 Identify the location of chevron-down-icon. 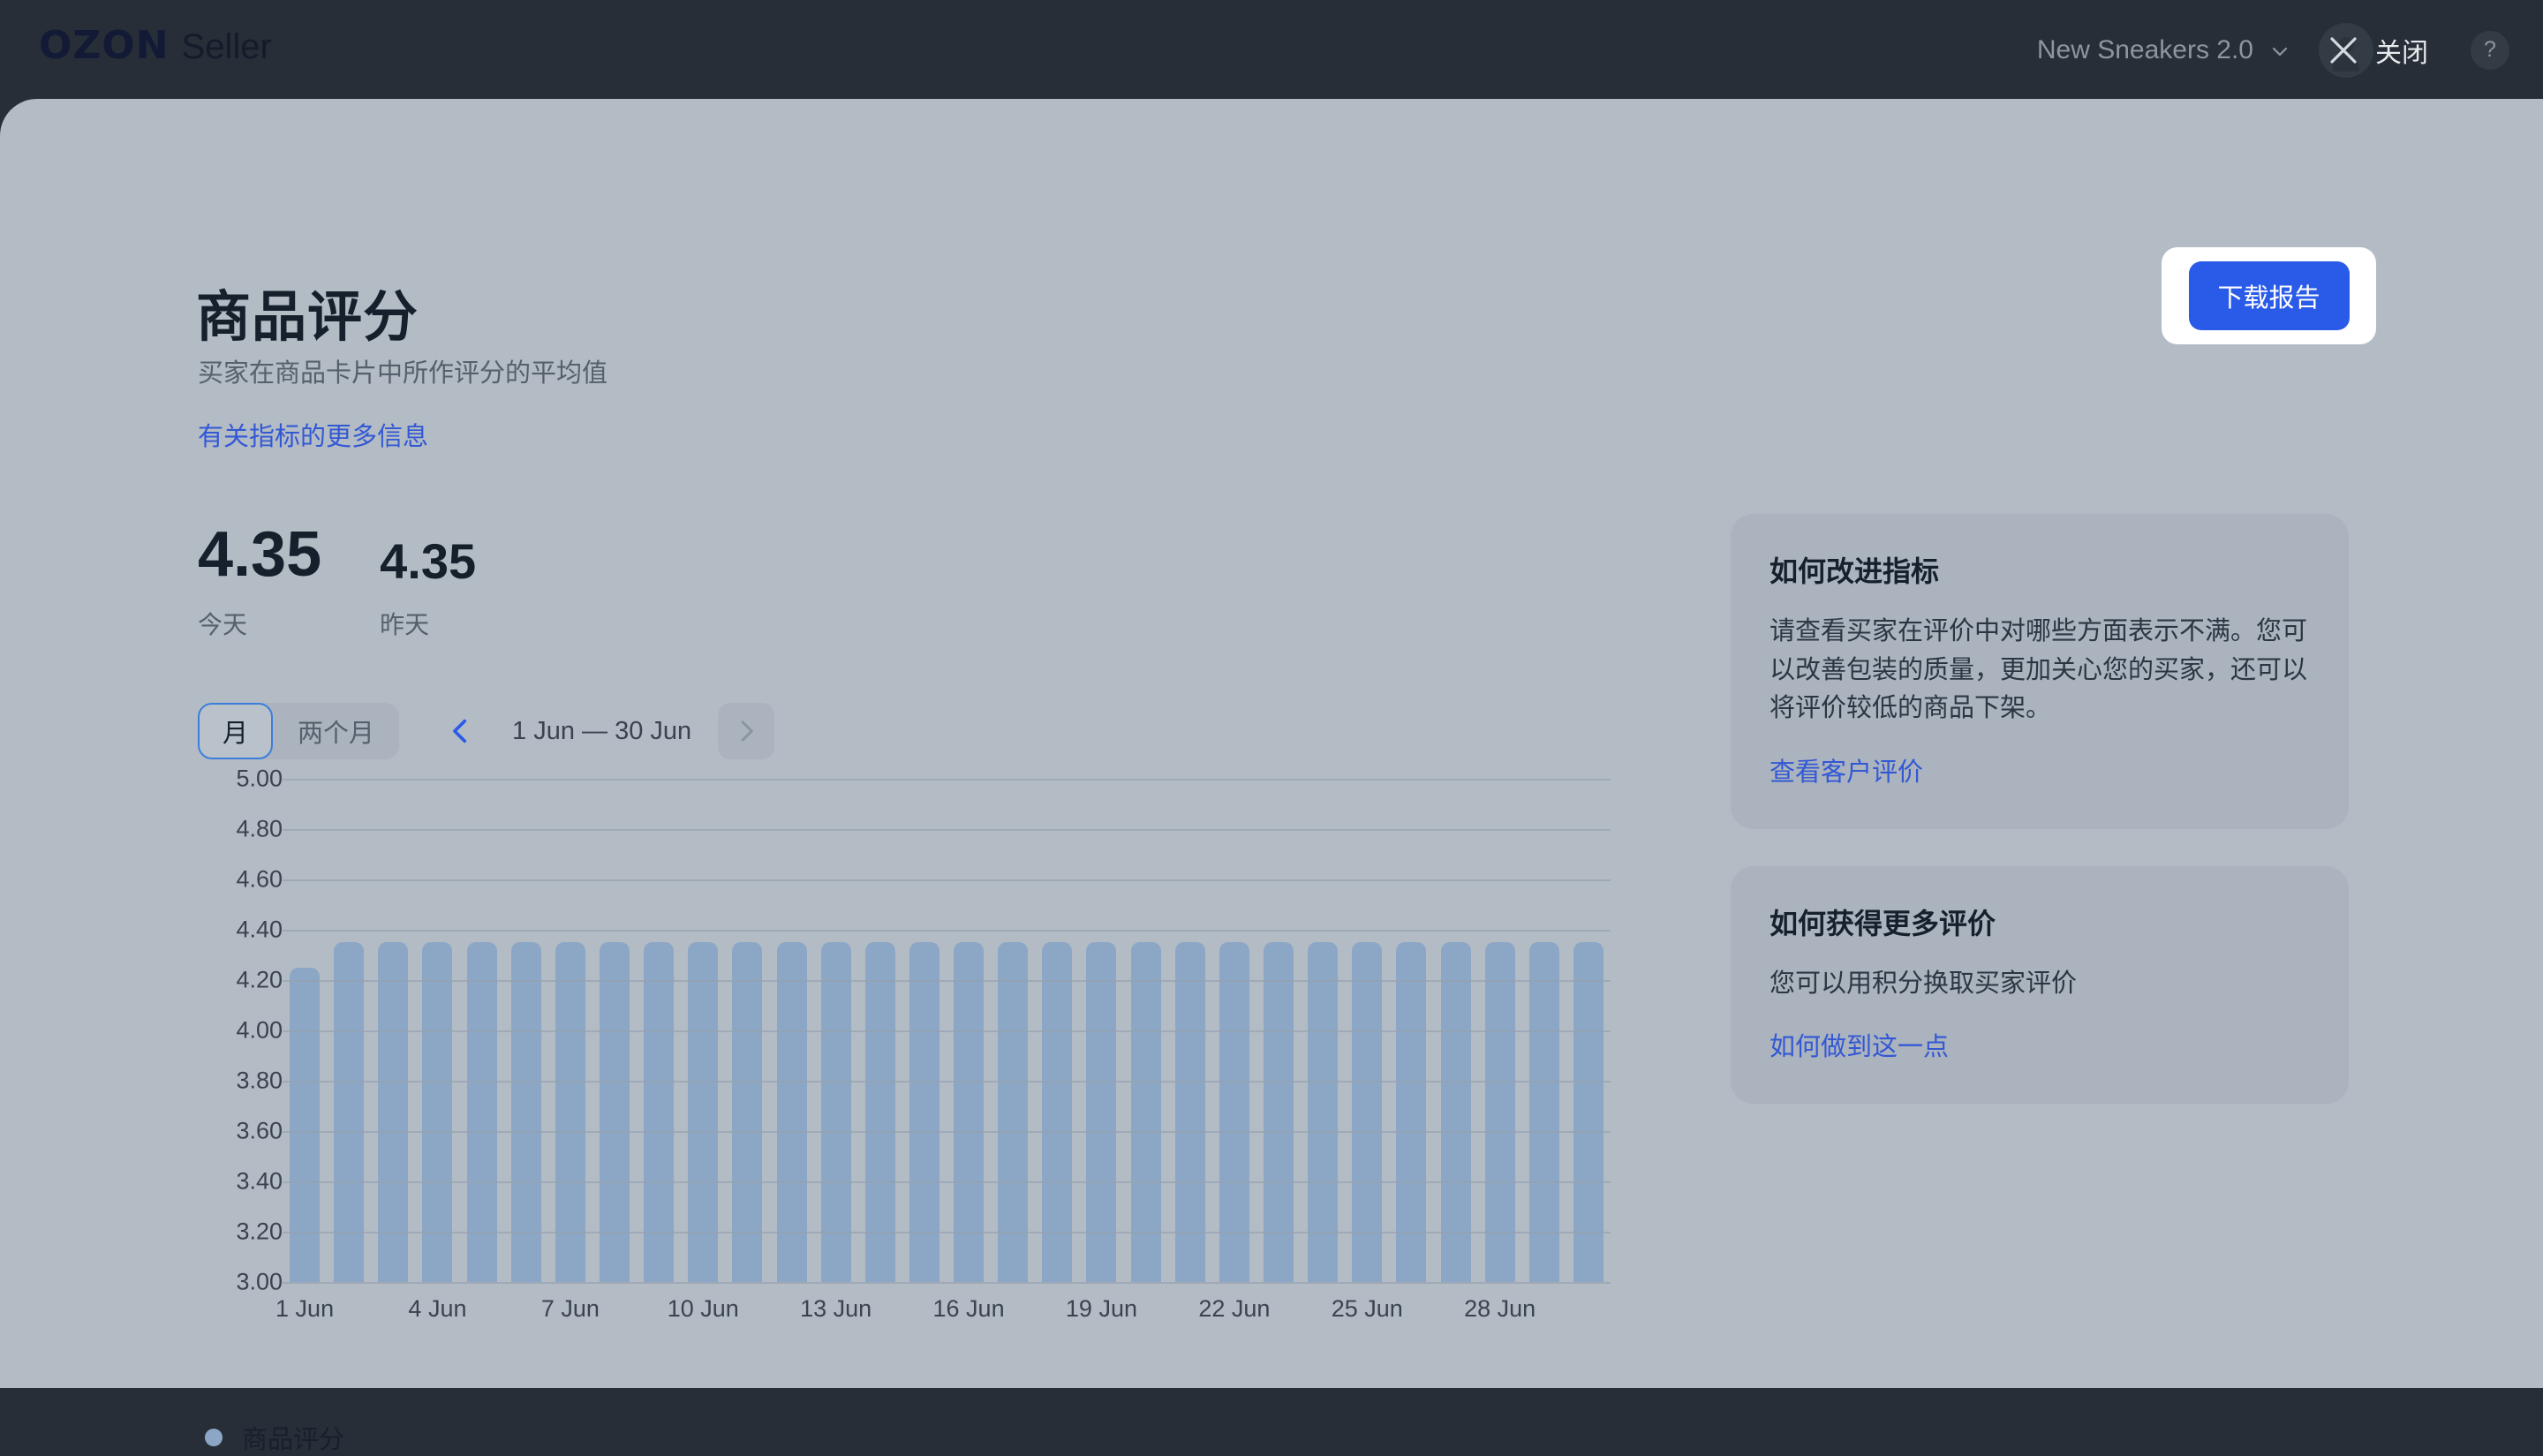
(2280, 47).